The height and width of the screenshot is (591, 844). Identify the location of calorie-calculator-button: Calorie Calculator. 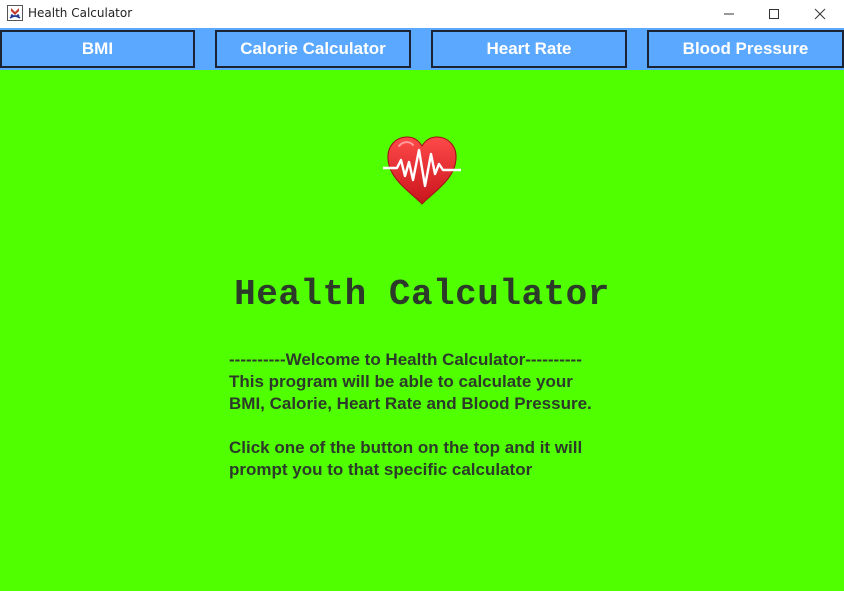
(313, 49).